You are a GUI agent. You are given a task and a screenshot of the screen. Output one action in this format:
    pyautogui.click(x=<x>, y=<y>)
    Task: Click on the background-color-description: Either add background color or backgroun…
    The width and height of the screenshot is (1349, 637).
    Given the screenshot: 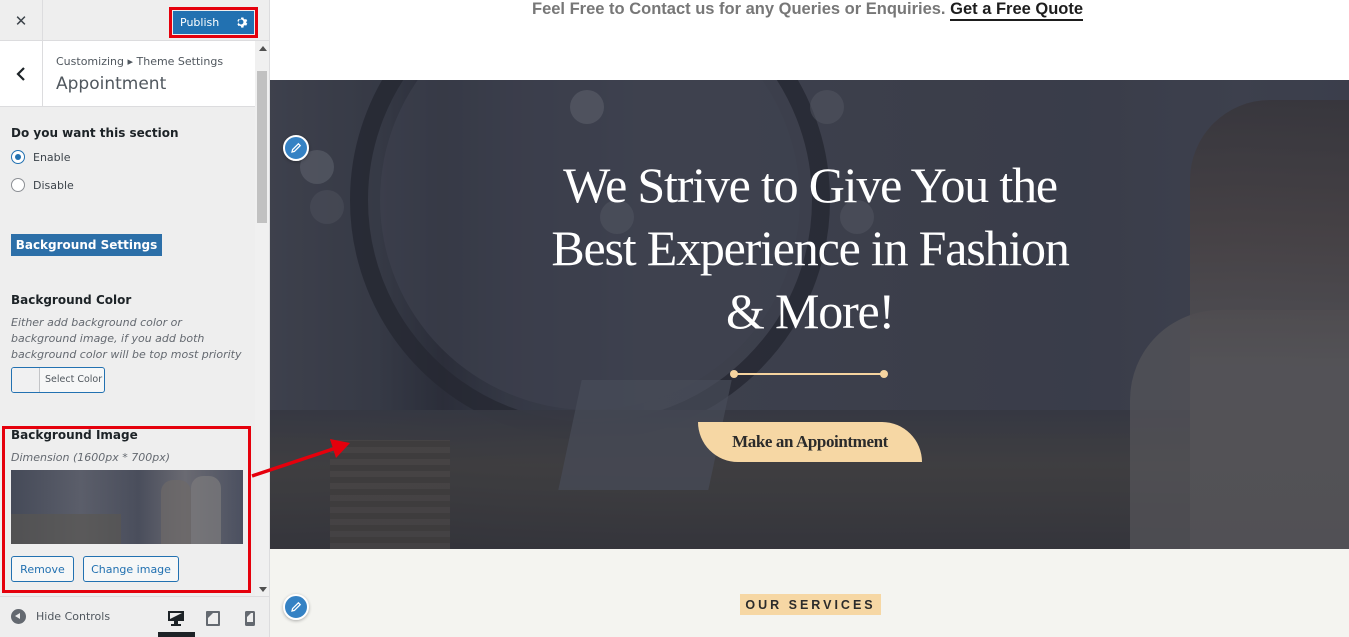 What is the action you would take?
    pyautogui.click(x=126, y=338)
    